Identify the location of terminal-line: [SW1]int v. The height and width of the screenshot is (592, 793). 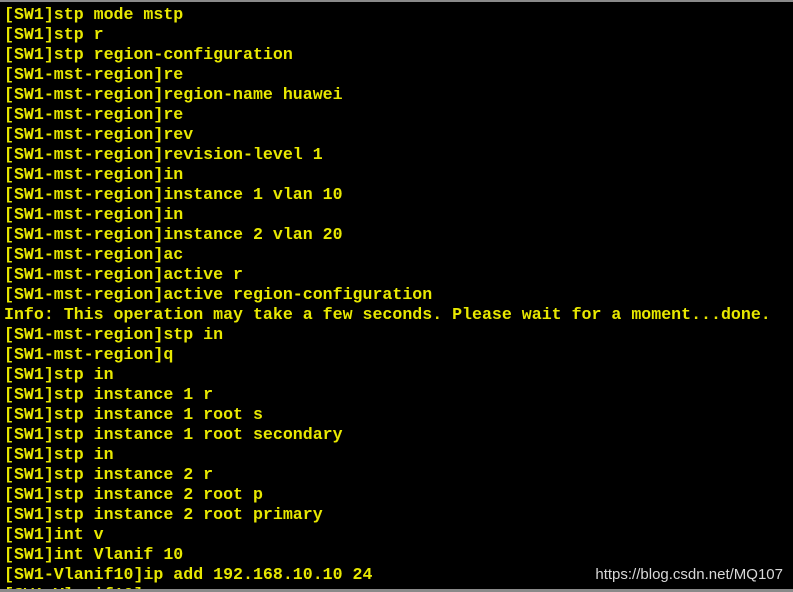
(54, 534).